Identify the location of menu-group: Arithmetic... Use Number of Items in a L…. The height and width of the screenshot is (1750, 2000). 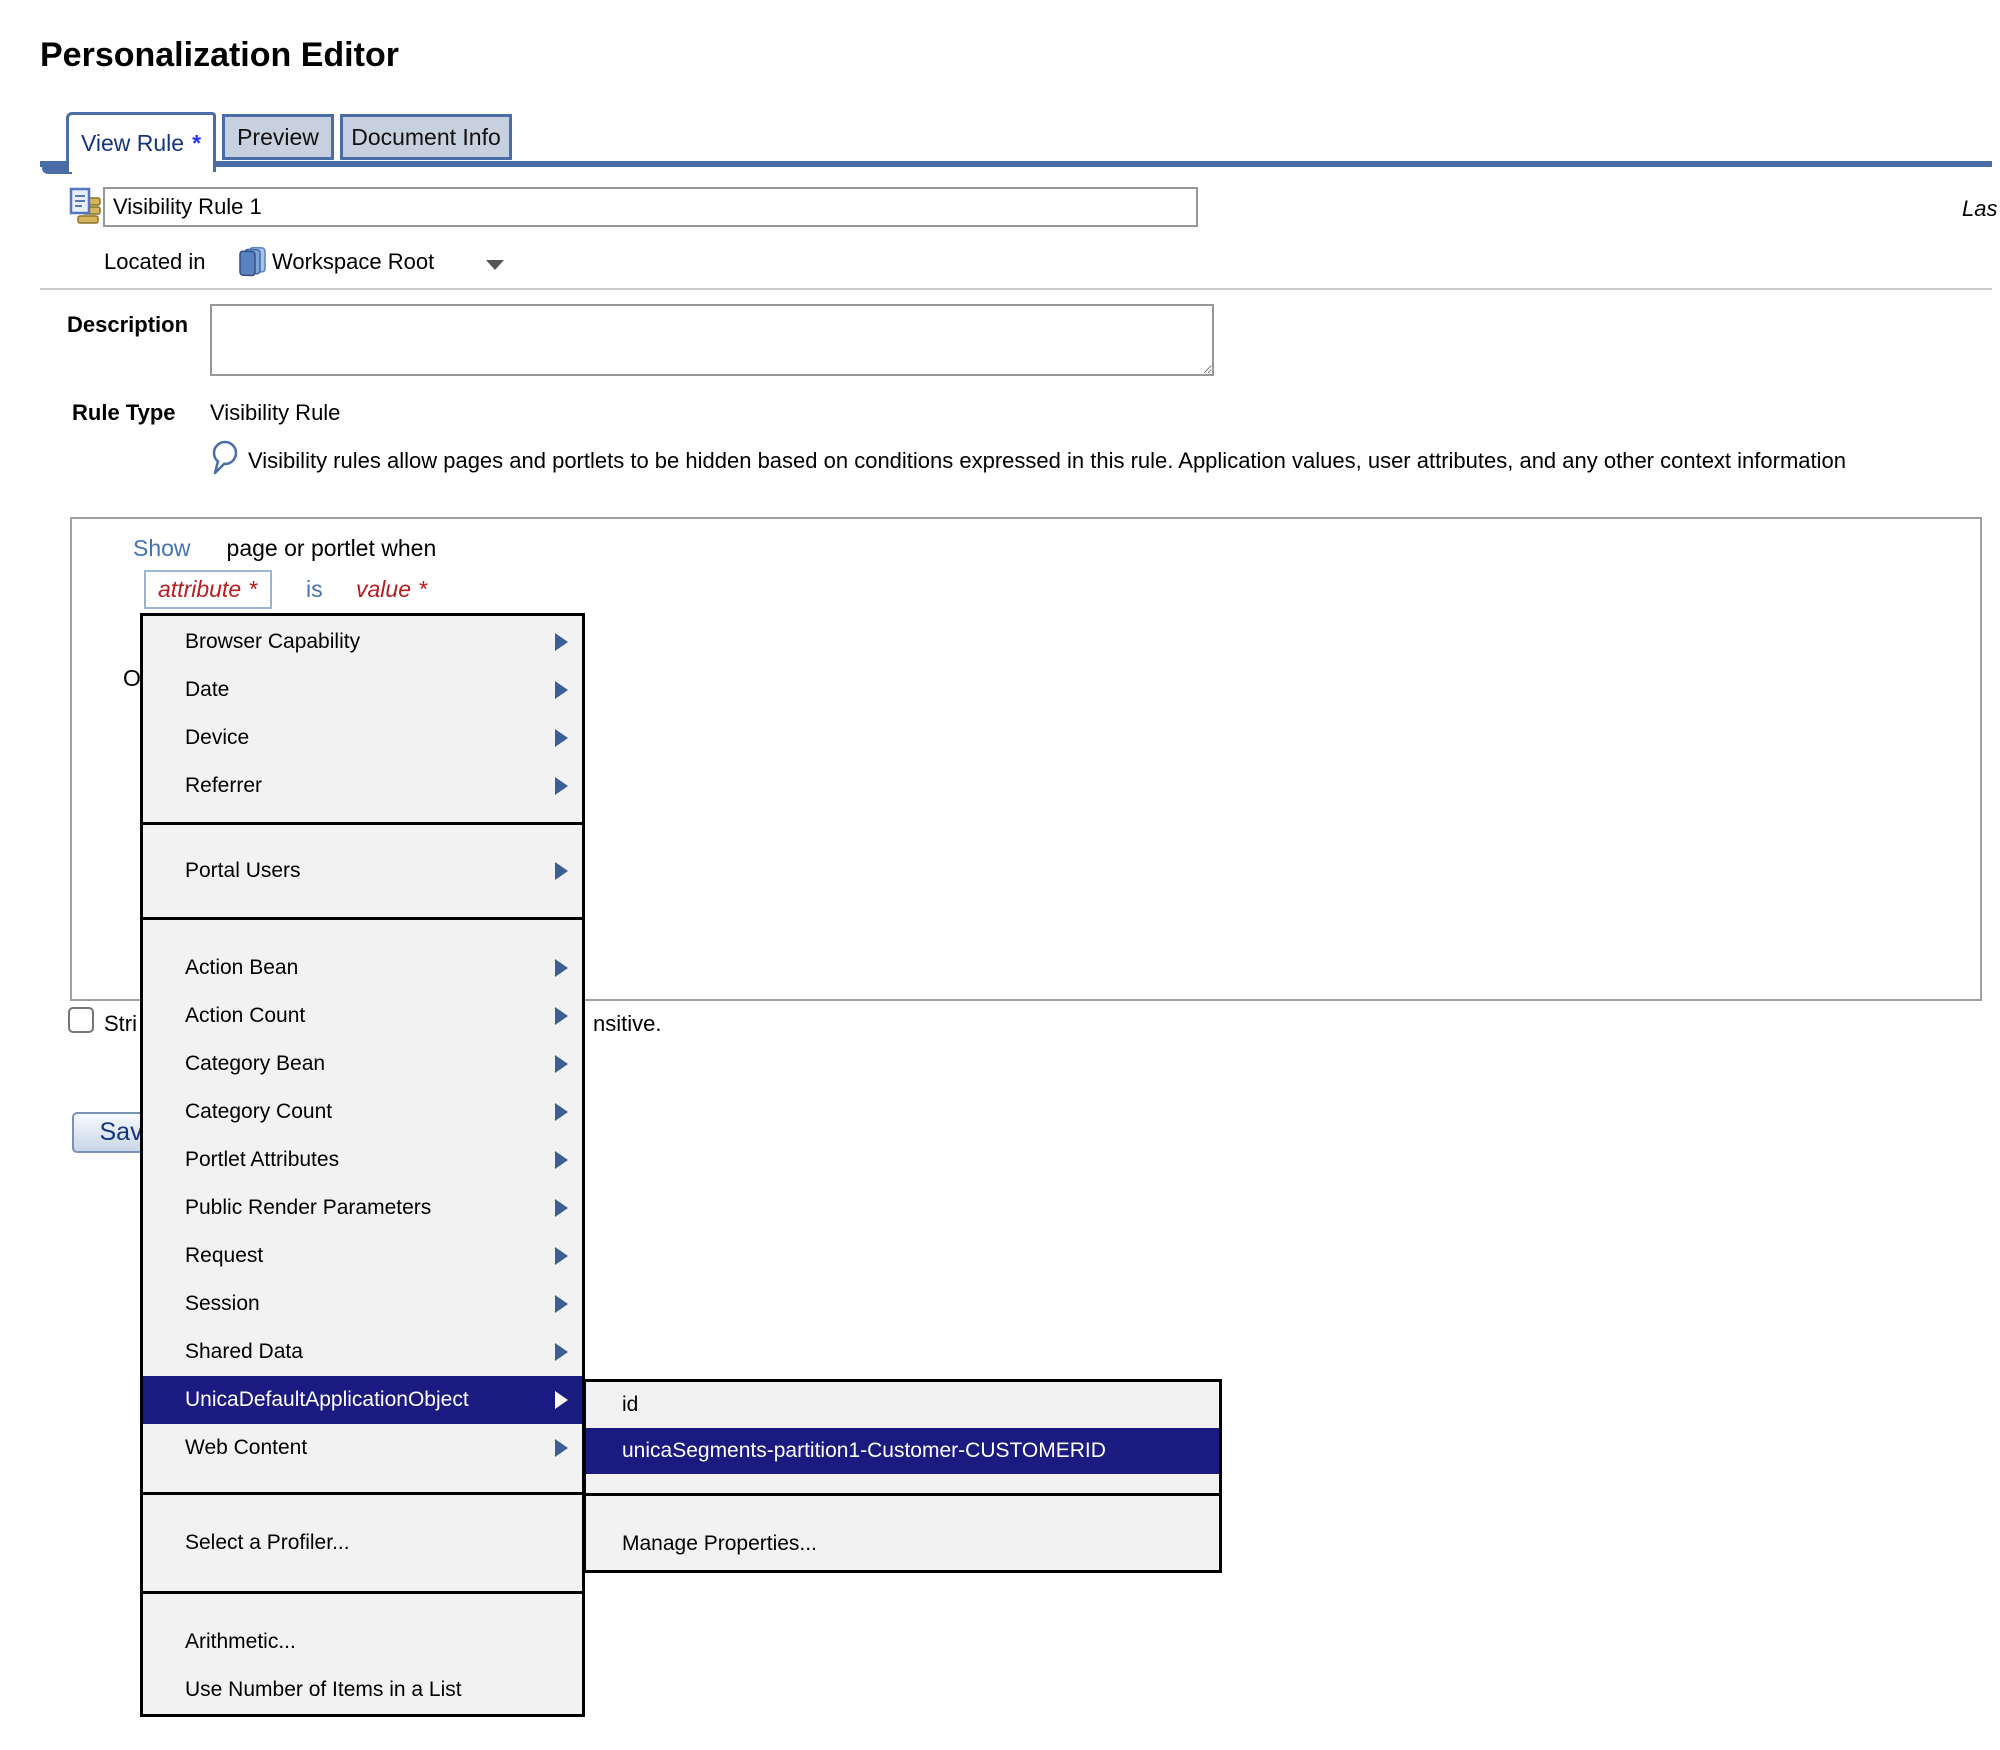
(362, 1654).